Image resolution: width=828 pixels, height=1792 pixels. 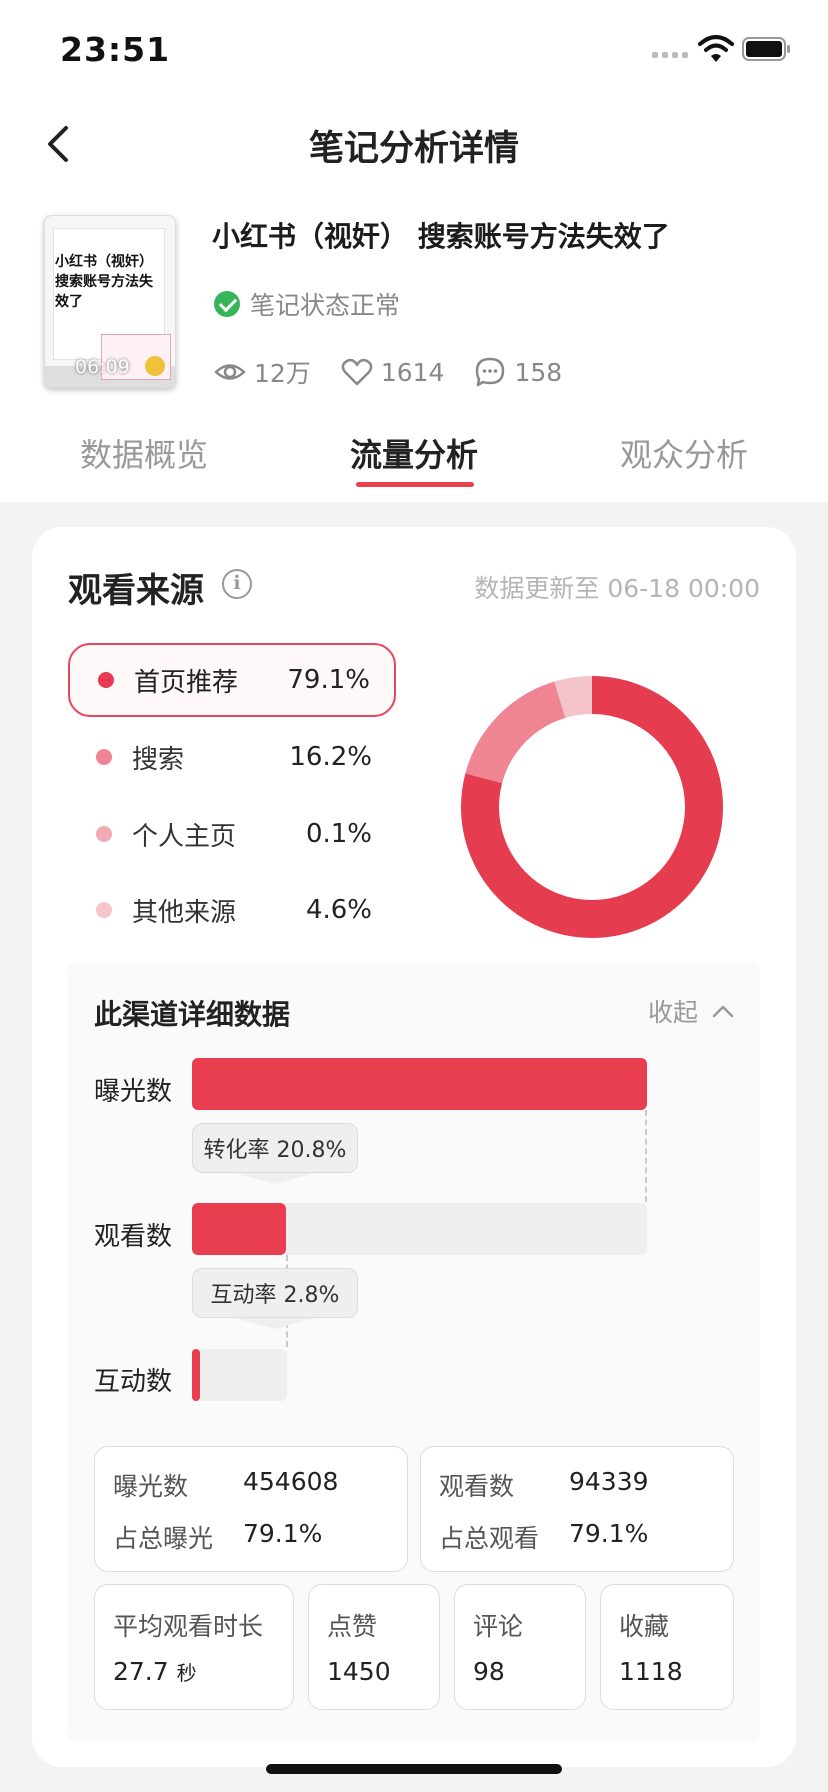 I want to click on note-stats: 12万 1614 158, so click(x=403, y=372).